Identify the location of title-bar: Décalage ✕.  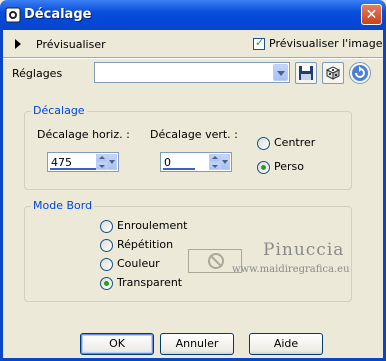
(193, 15).